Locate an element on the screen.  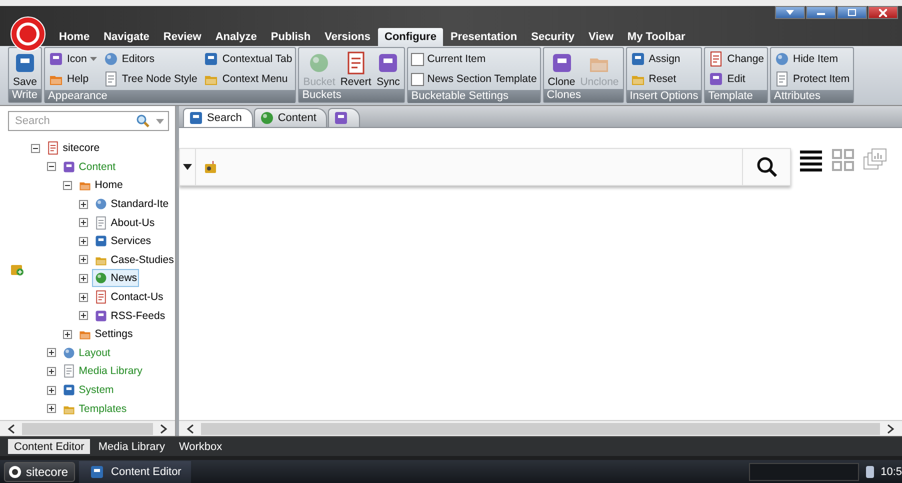
tree-item: Services is located at coordinates (123, 241).